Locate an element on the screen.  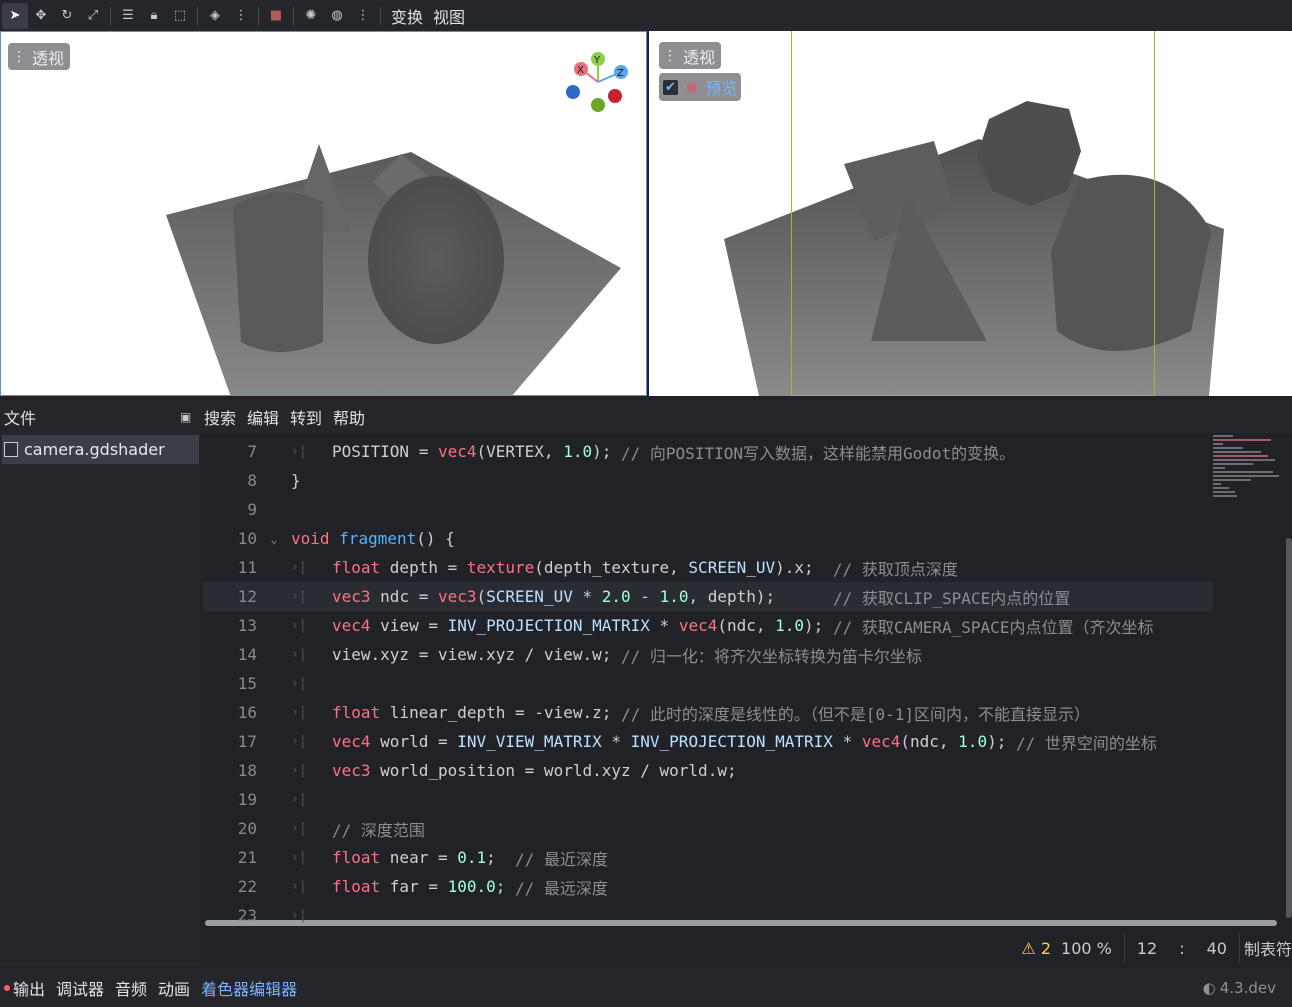
indent-mode: 制表符 is located at coordinates (1268, 948).